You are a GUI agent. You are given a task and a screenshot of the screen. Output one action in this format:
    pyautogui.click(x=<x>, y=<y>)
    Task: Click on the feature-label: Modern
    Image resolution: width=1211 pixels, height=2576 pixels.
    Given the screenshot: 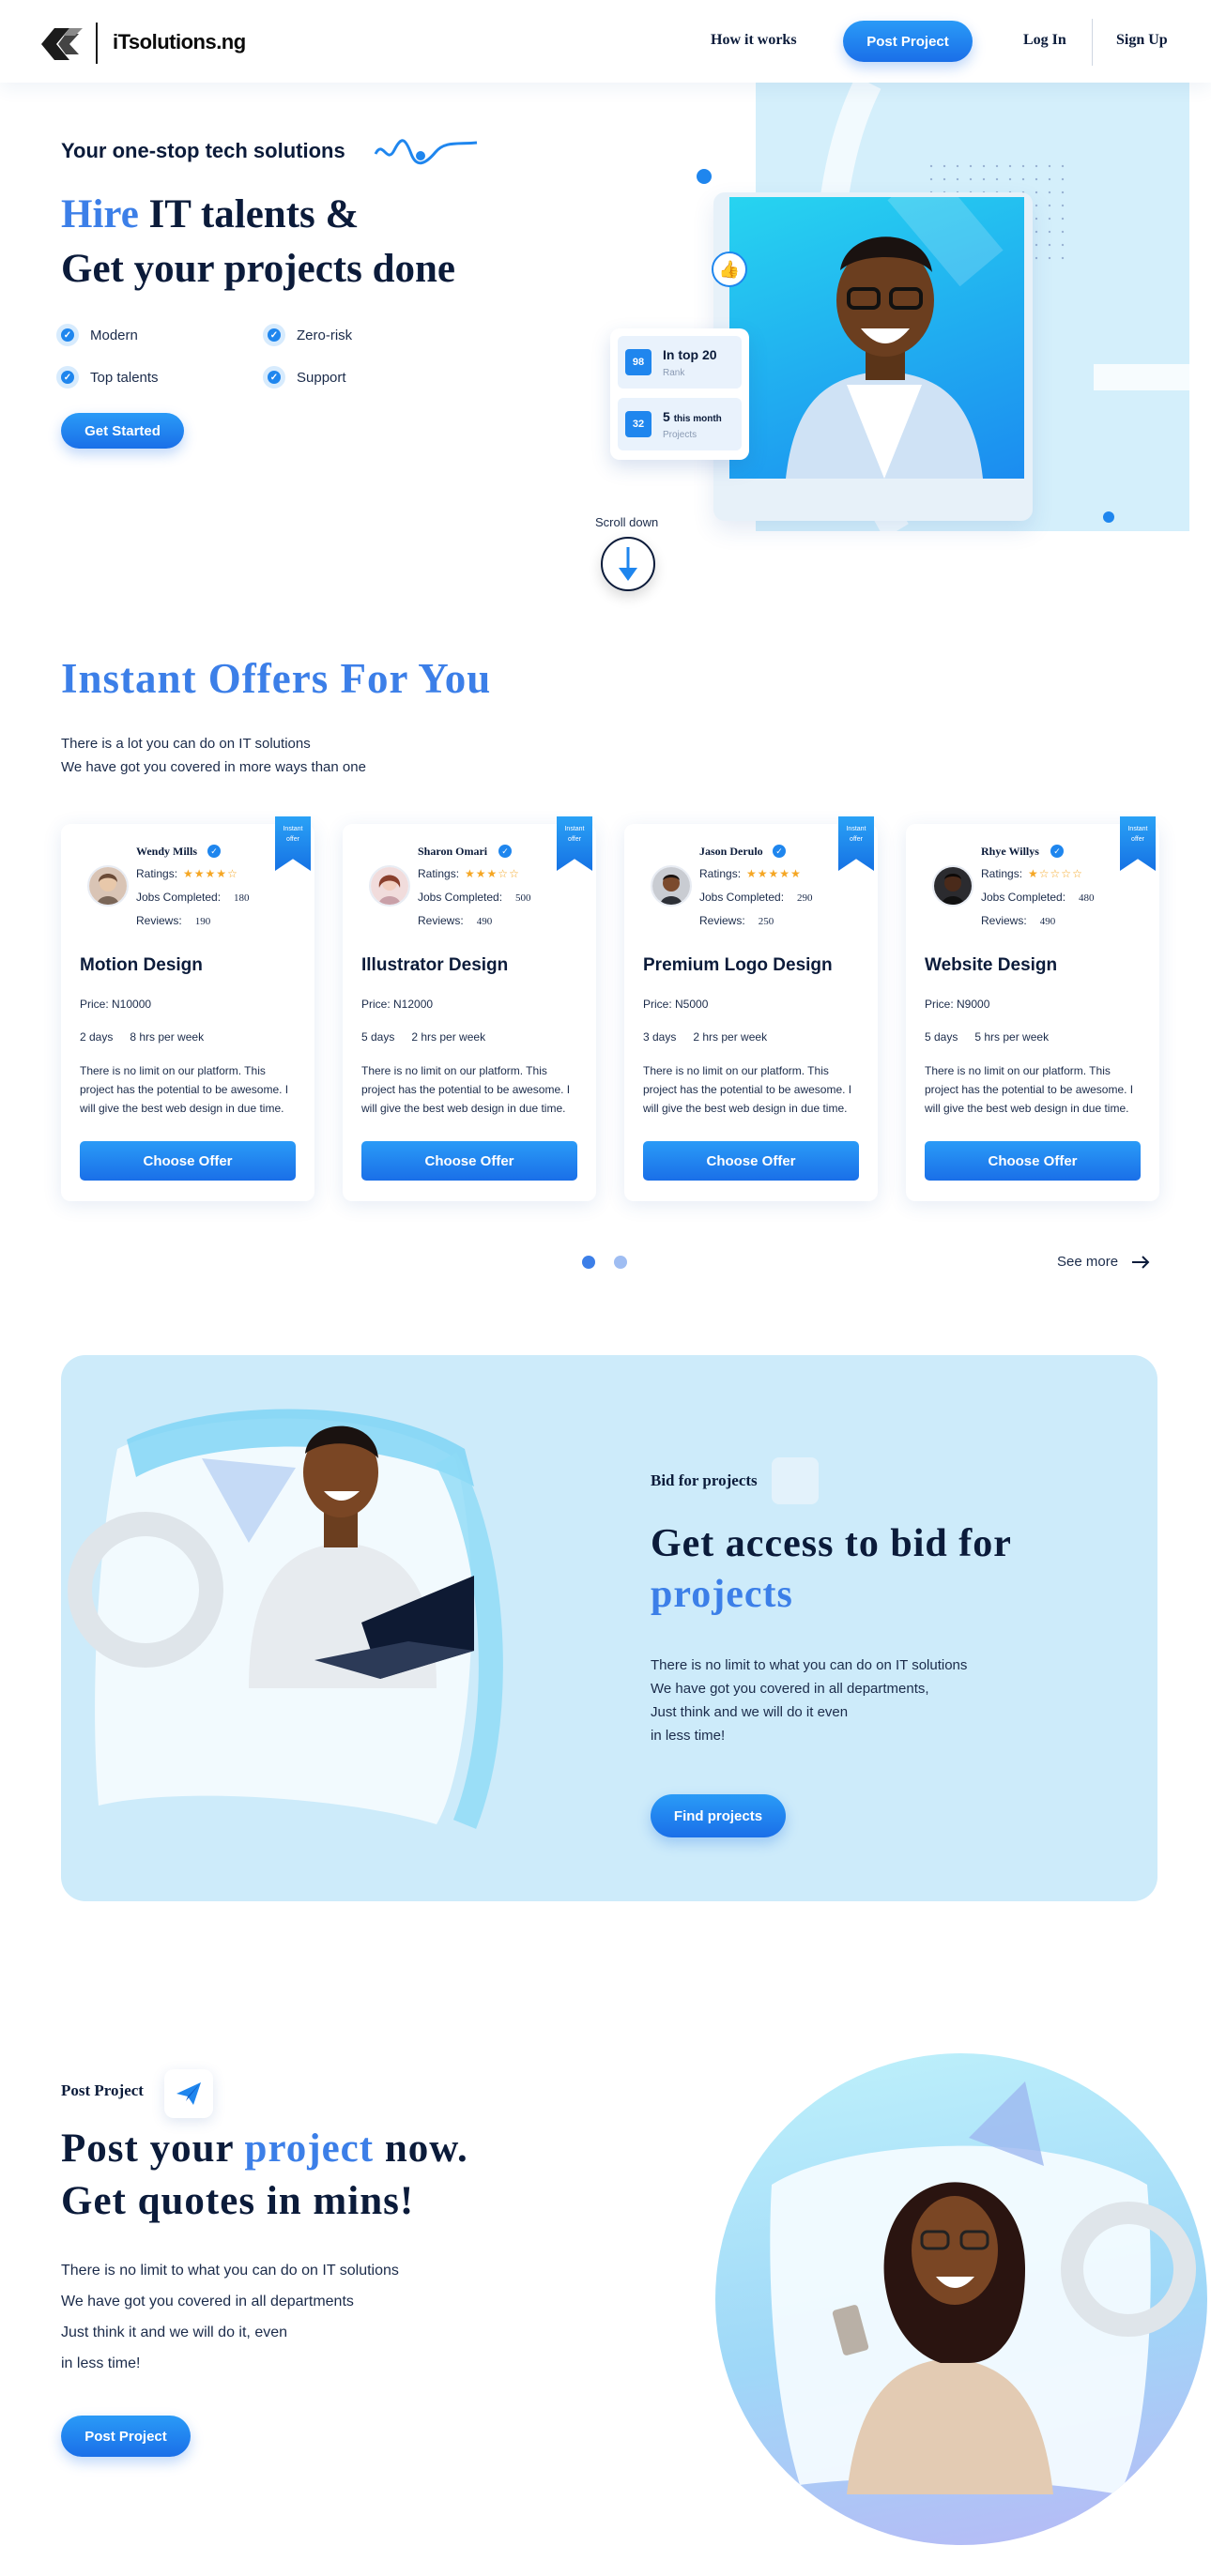 What is the action you would take?
    pyautogui.click(x=114, y=335)
    